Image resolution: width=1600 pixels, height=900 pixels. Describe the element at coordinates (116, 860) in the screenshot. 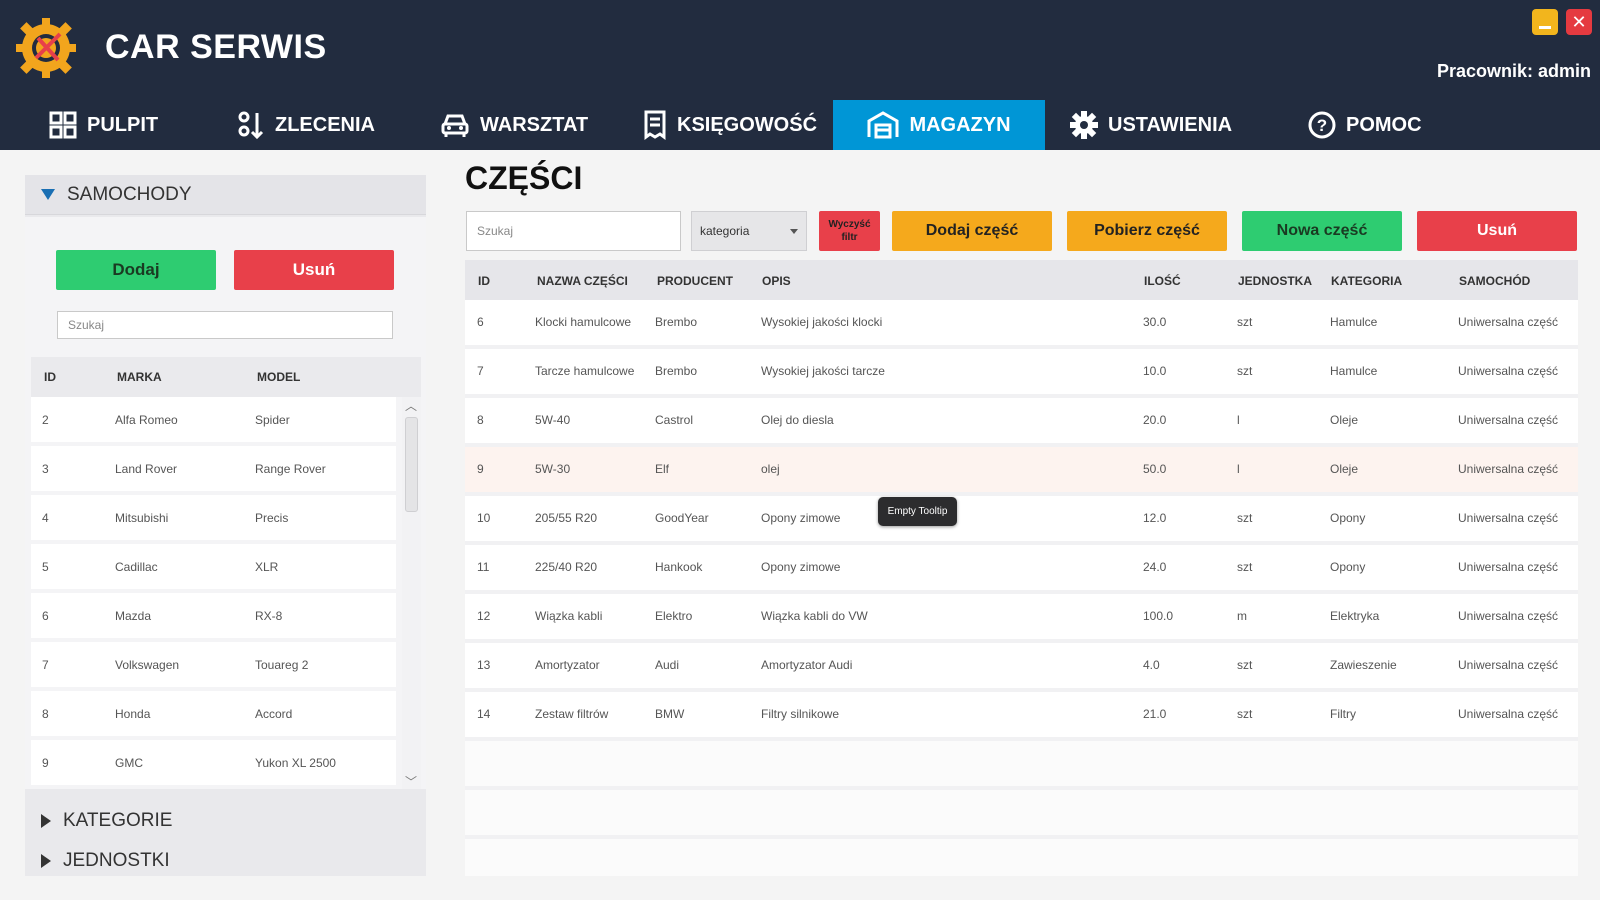

I see `jednostki-label: JEDNOSTKI` at that location.